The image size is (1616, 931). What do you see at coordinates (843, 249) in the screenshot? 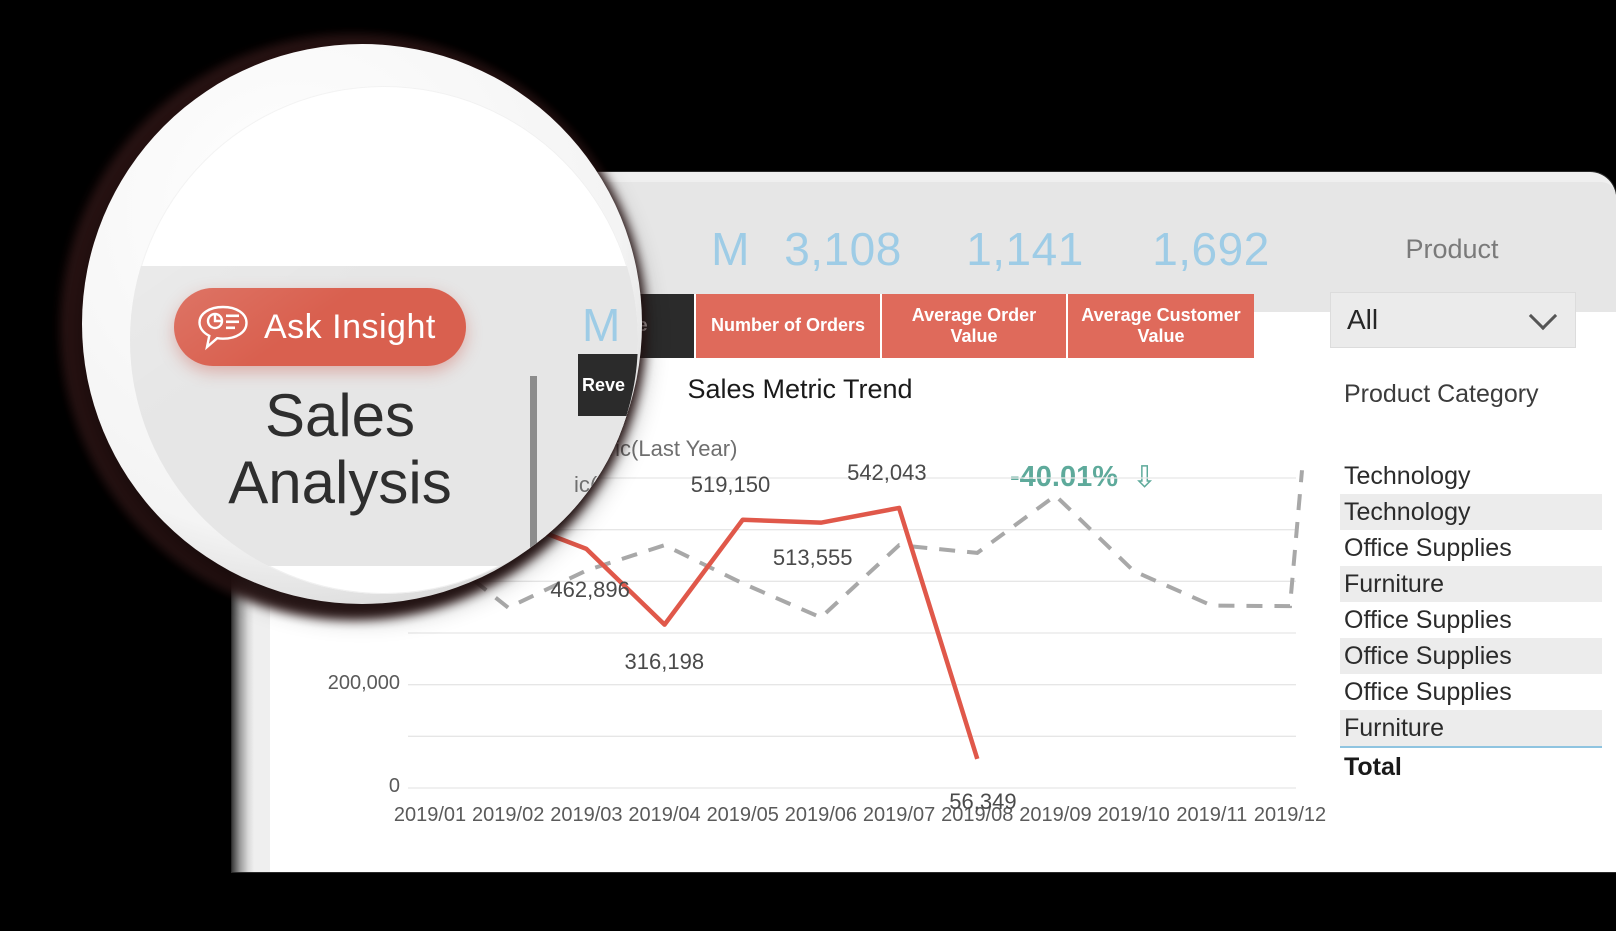
I see `kpi-value-orders: 3,108` at bounding box center [843, 249].